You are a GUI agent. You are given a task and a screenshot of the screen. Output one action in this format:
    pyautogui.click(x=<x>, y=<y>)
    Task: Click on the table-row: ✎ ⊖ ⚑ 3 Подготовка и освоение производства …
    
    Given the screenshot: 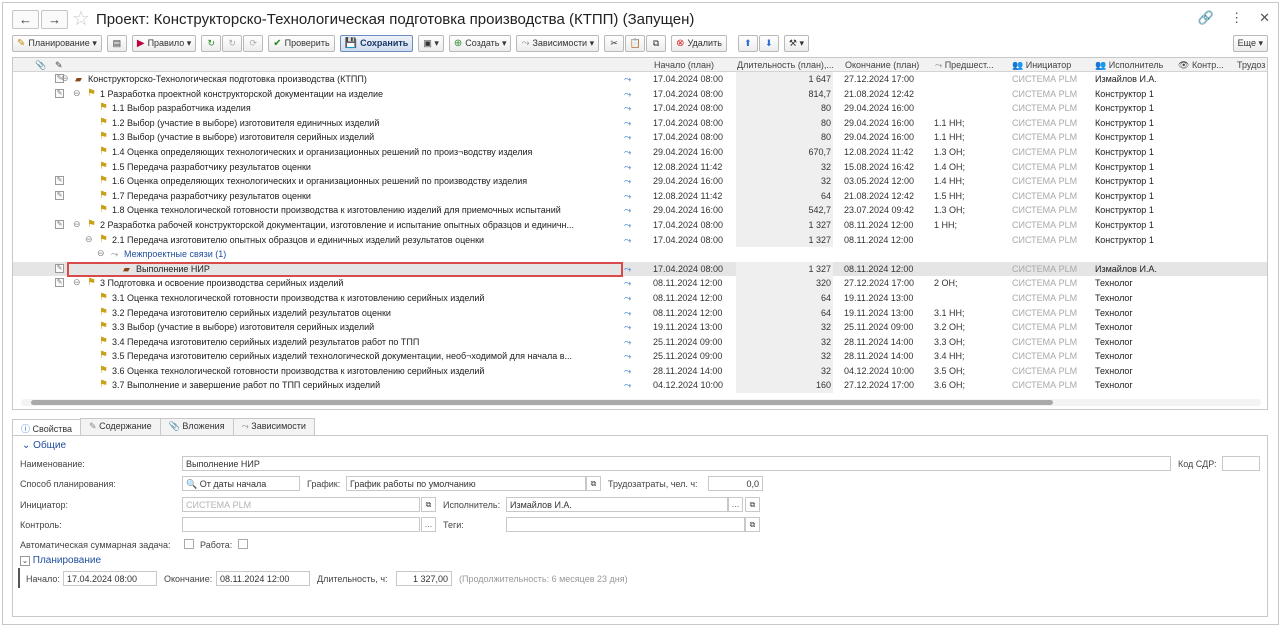 What is the action you would take?
    pyautogui.click(x=640, y=283)
    